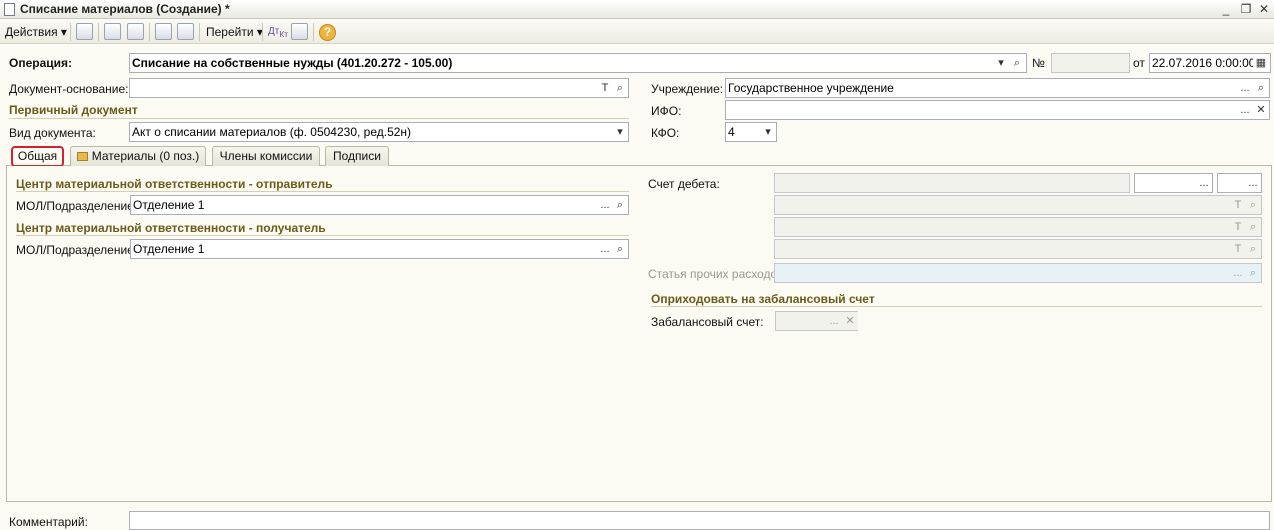 The height and width of the screenshot is (530, 1274). I want to click on table-icon, so click(82, 156).